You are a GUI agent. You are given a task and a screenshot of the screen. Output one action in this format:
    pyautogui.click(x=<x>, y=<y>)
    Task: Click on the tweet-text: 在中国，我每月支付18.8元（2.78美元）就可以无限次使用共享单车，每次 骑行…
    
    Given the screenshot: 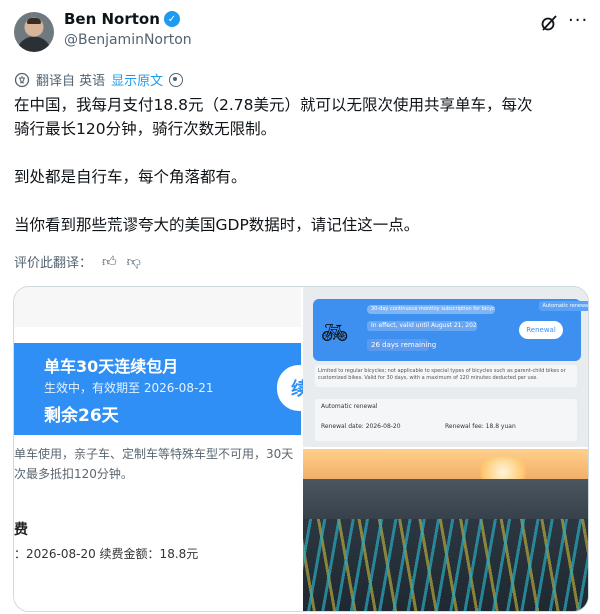 What is the action you would take?
    pyautogui.click(x=301, y=117)
    